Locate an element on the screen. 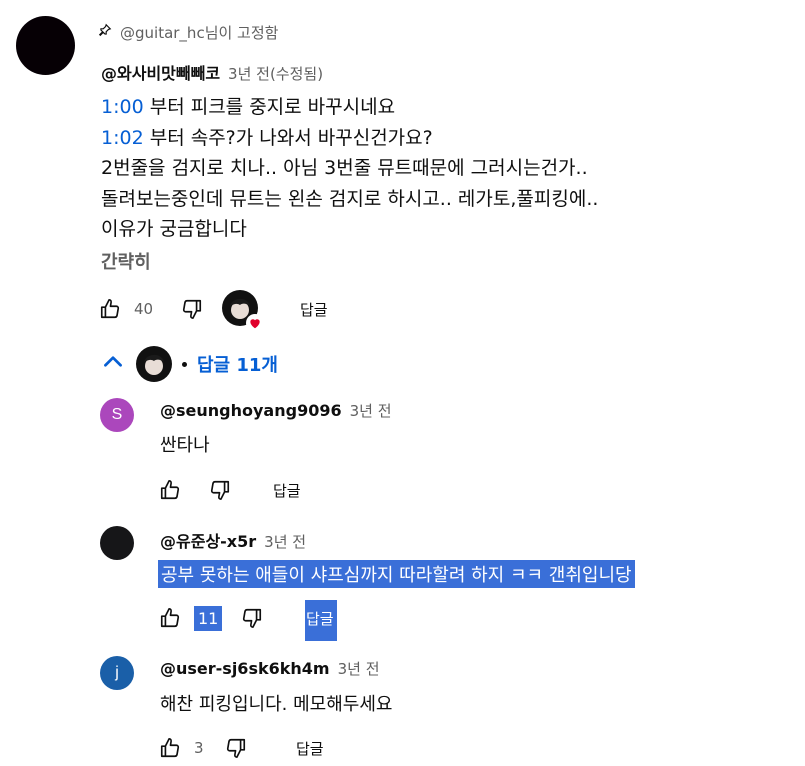 Image resolution: width=805 pixels, height=766 pixels. reply-author: @user-sj6sk6kh4m is located at coordinates (245, 668).